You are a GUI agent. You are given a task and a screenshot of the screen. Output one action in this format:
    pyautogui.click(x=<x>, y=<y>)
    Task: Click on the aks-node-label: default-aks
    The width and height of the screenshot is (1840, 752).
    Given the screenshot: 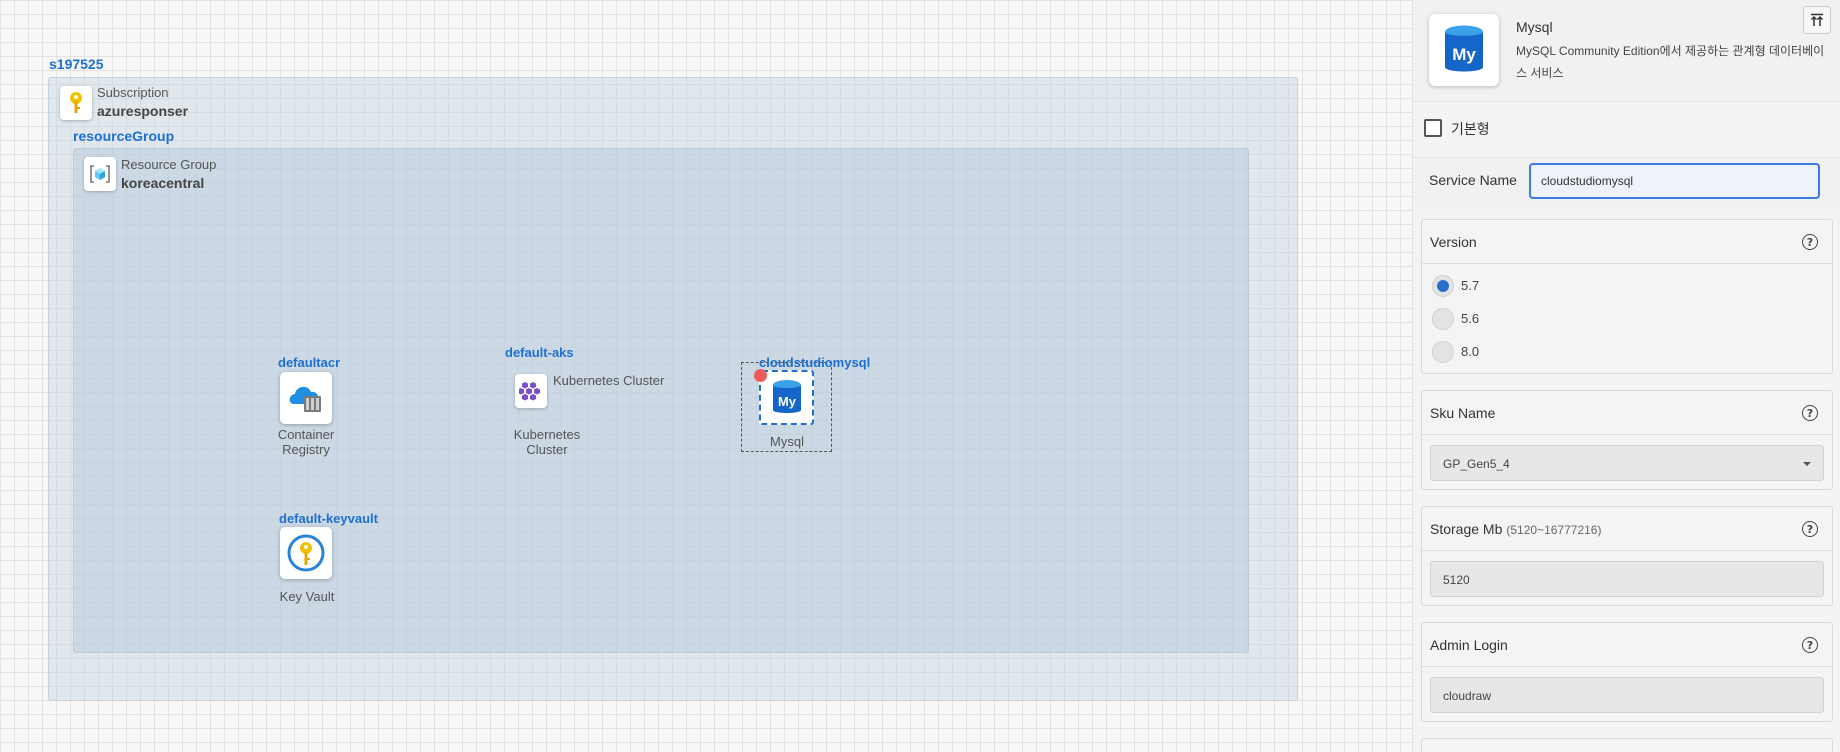 What is the action you would take?
    pyautogui.click(x=539, y=352)
    